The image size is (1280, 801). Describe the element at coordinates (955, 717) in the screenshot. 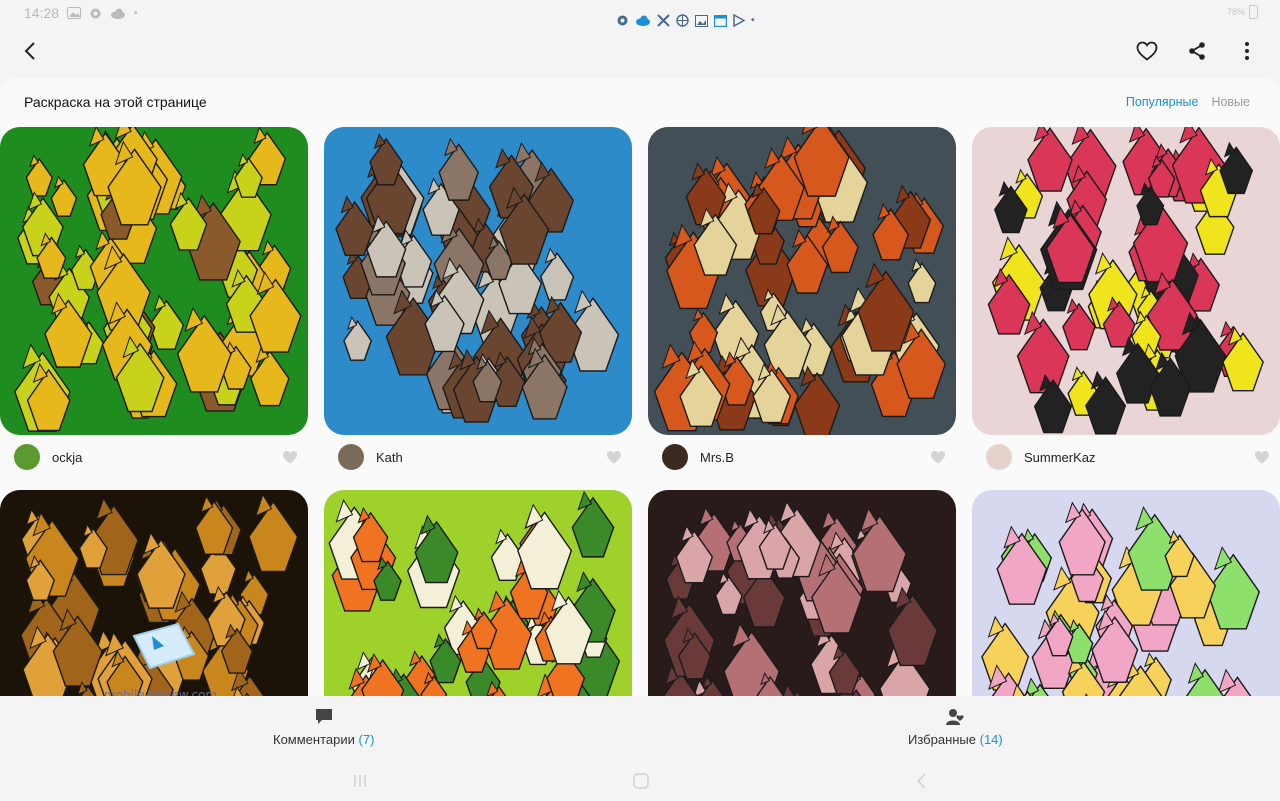

I see `favorite-user-icon` at that location.